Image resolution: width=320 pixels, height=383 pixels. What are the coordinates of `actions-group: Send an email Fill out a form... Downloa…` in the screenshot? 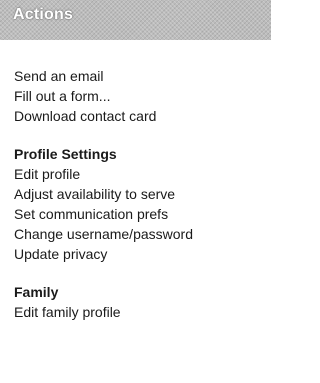 It's located at (142, 96).